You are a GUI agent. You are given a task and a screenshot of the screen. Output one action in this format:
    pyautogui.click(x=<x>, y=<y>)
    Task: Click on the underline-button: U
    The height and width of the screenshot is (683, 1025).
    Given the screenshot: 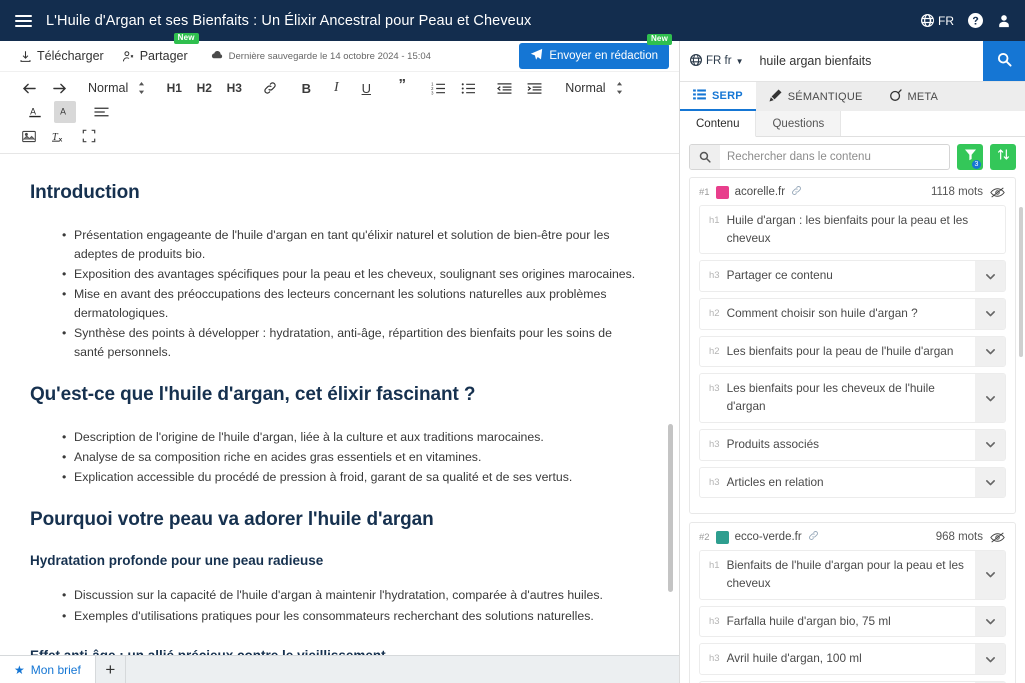 What is the action you would take?
    pyautogui.click(x=366, y=88)
    